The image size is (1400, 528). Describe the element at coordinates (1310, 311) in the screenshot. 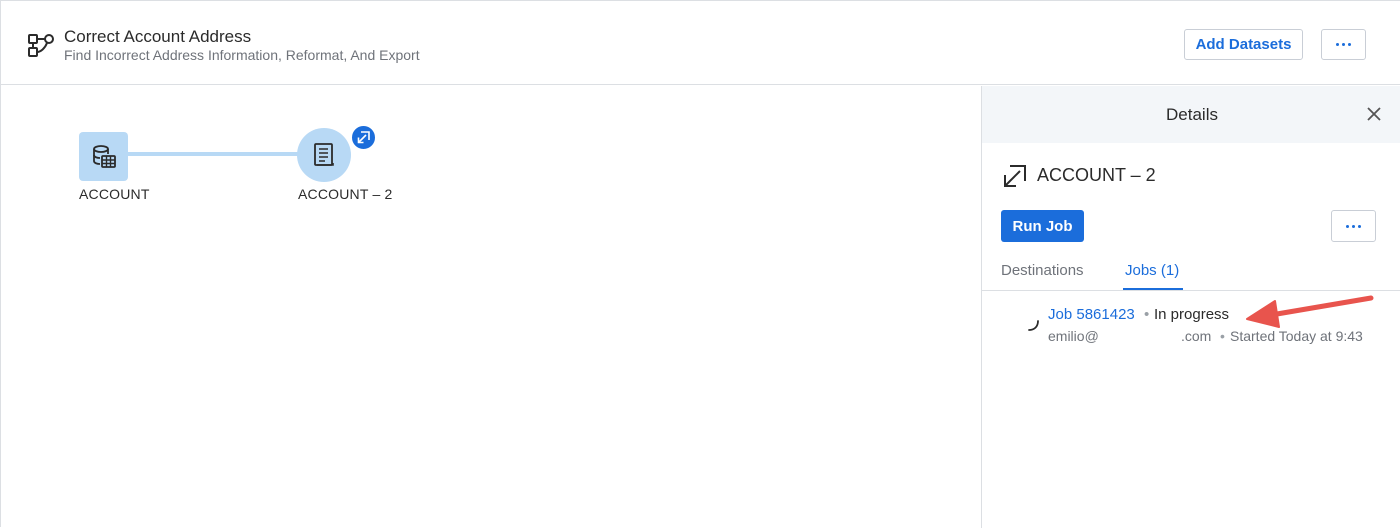

I see `red-arrow-annotation` at that location.